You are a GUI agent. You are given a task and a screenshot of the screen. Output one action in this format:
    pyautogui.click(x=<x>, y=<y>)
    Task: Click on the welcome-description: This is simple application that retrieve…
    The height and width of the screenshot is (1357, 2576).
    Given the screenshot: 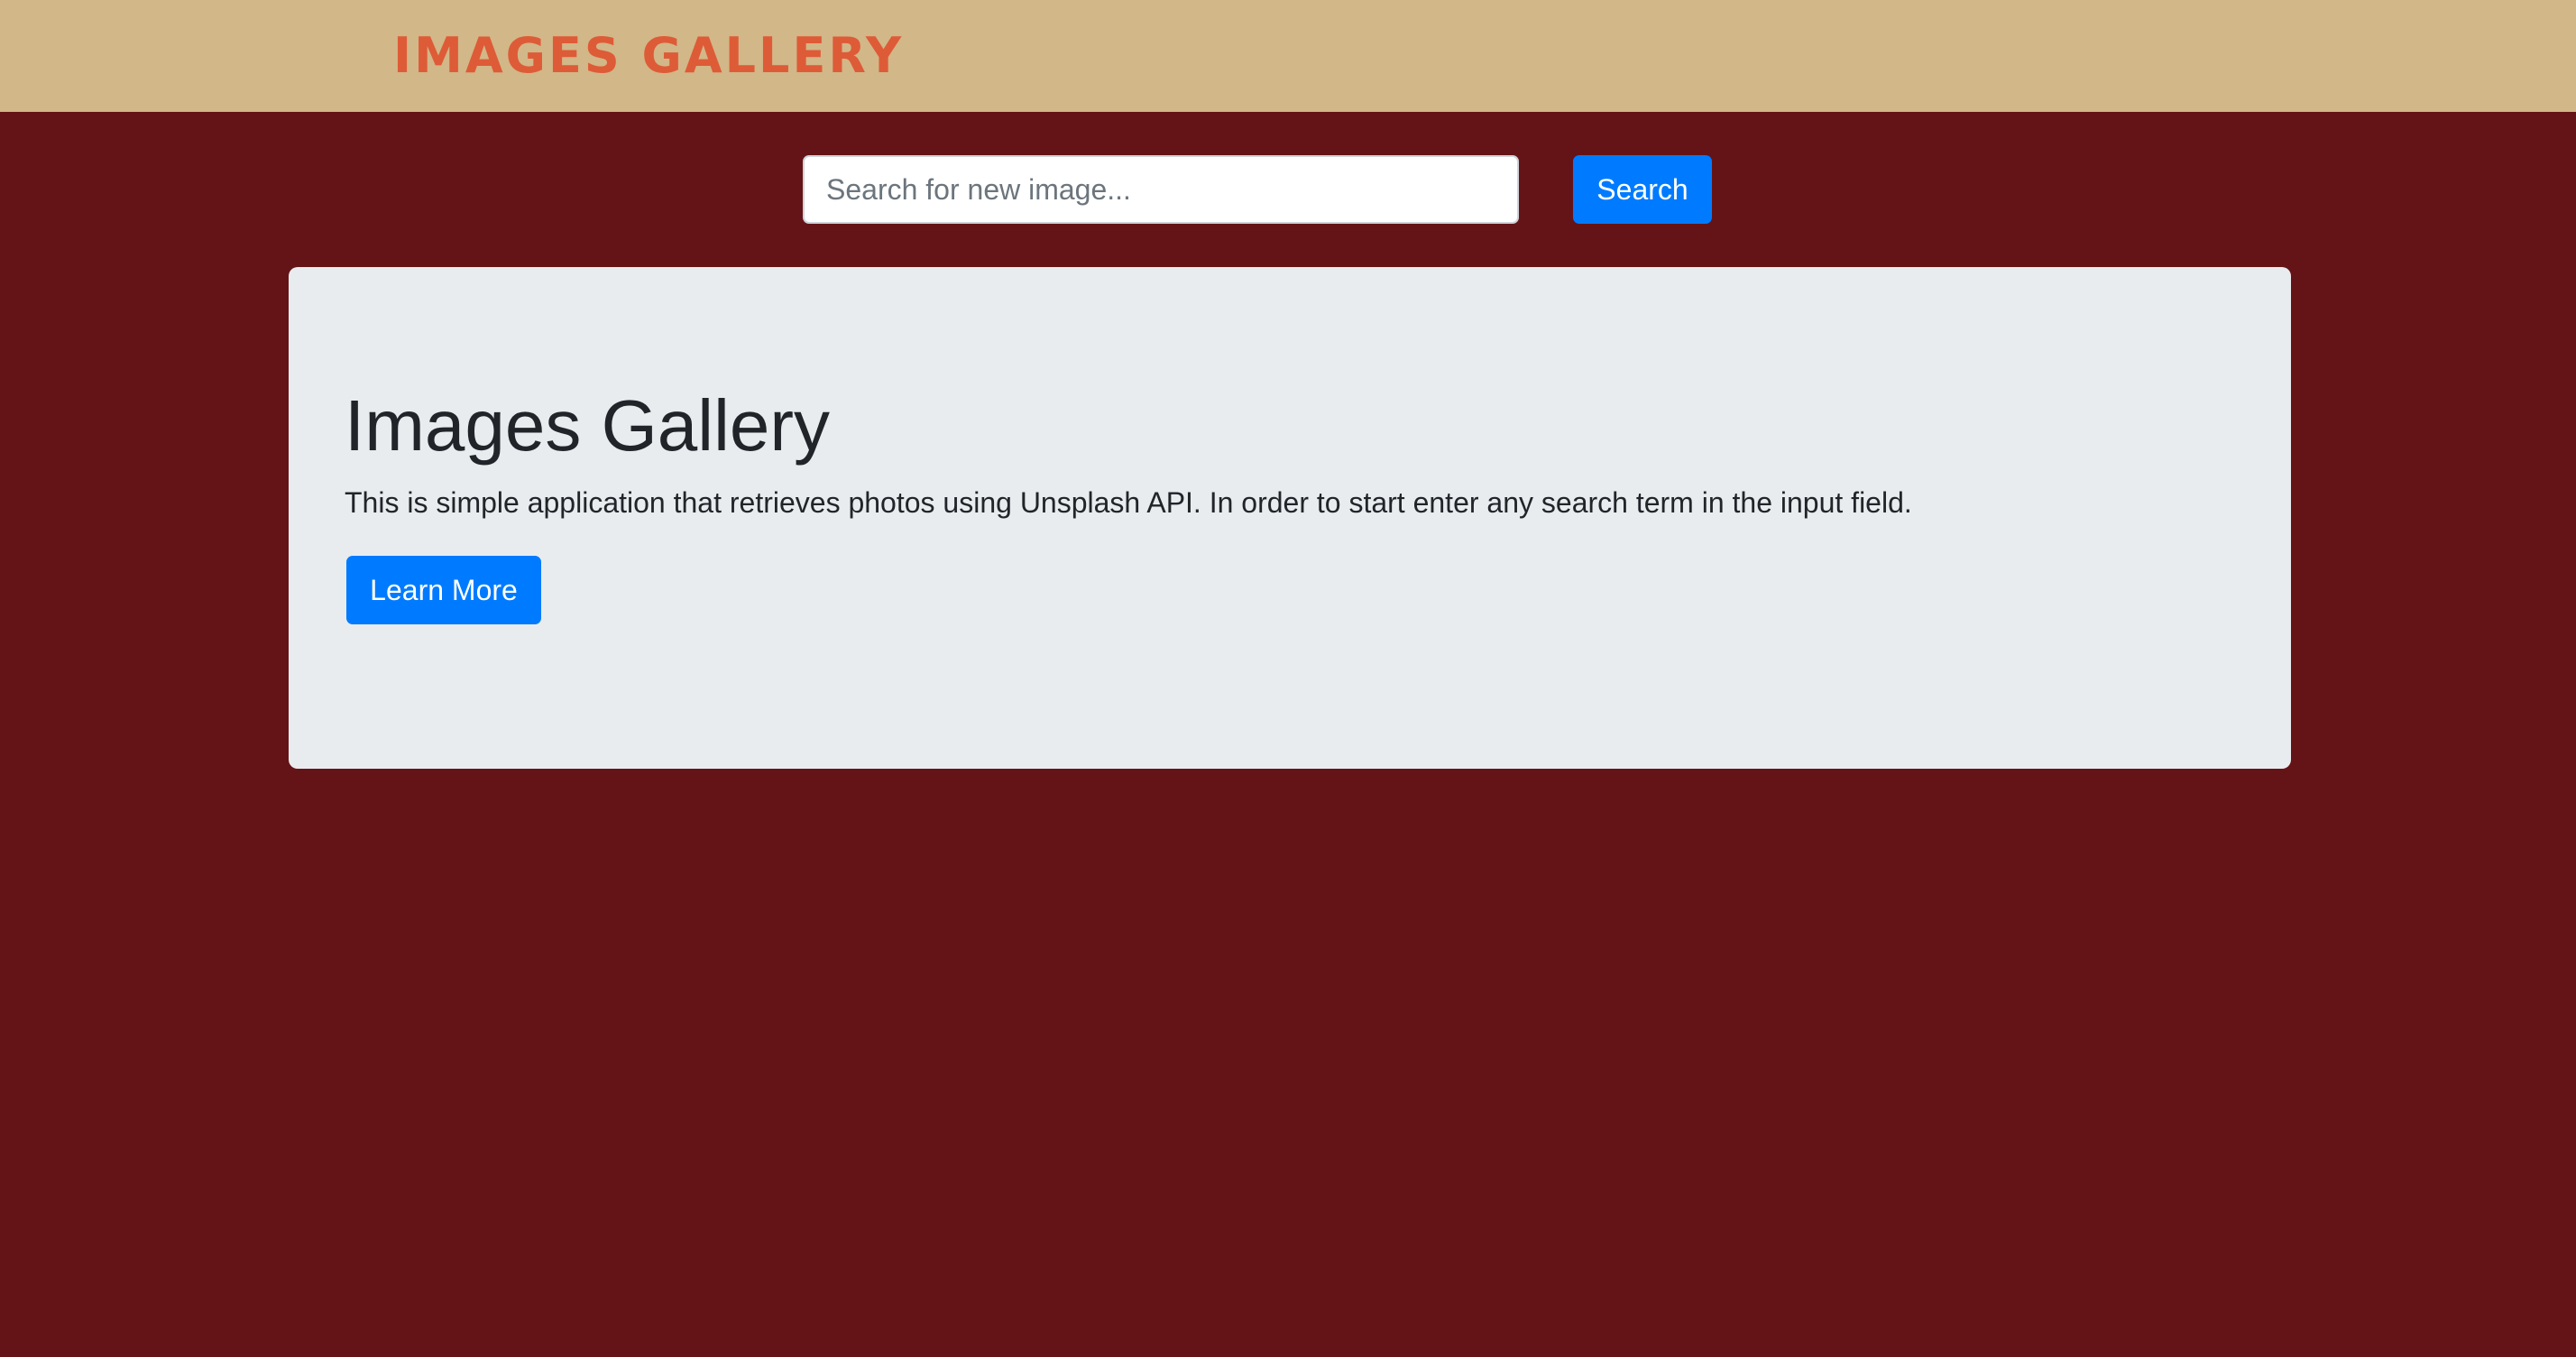 What is the action you would take?
    pyautogui.click(x=1129, y=502)
    